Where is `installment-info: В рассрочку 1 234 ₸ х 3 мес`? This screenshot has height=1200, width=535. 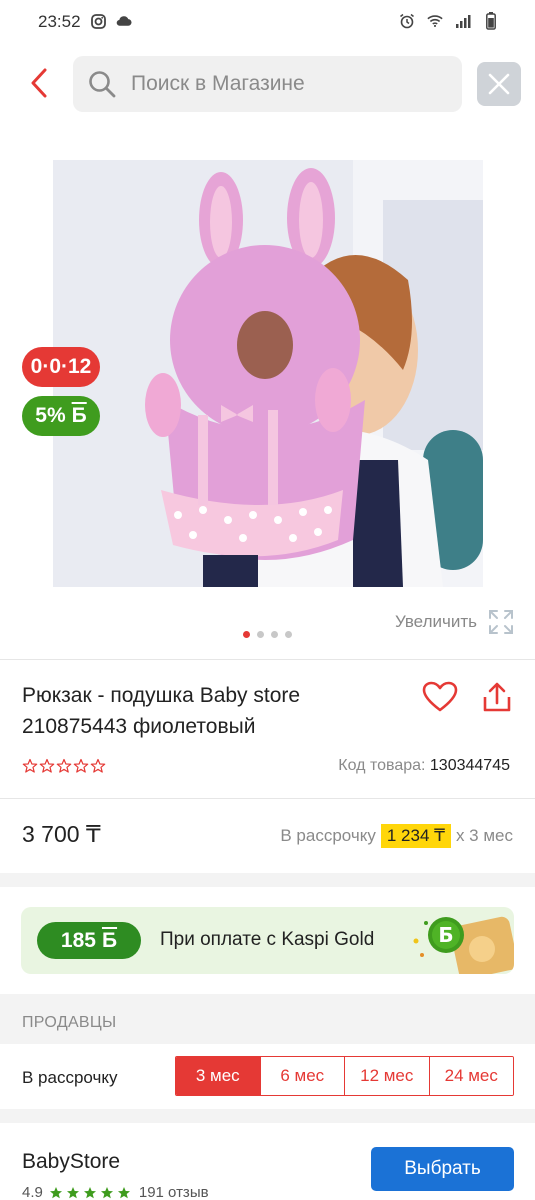 installment-info: В рассрочку 1 234 ₸ х 3 мес is located at coordinates (396, 836).